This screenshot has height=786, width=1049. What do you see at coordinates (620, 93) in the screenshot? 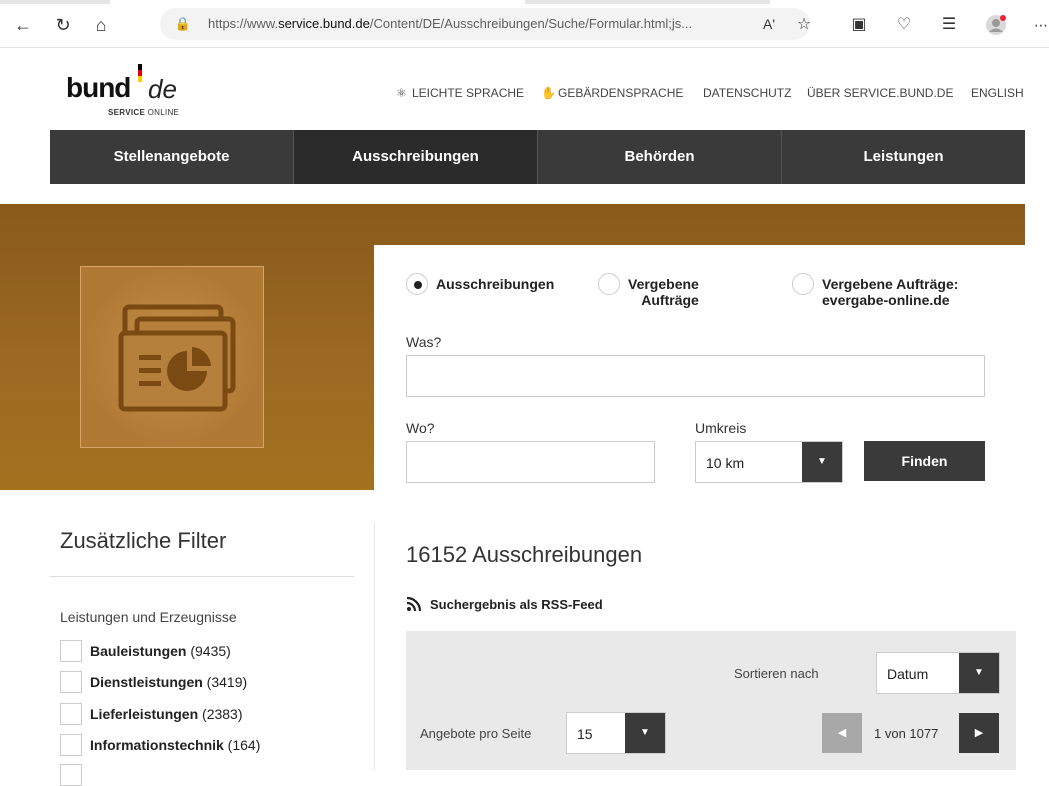
I see `gebaerdensprache-link: GEBÄRDENSPRACHE` at bounding box center [620, 93].